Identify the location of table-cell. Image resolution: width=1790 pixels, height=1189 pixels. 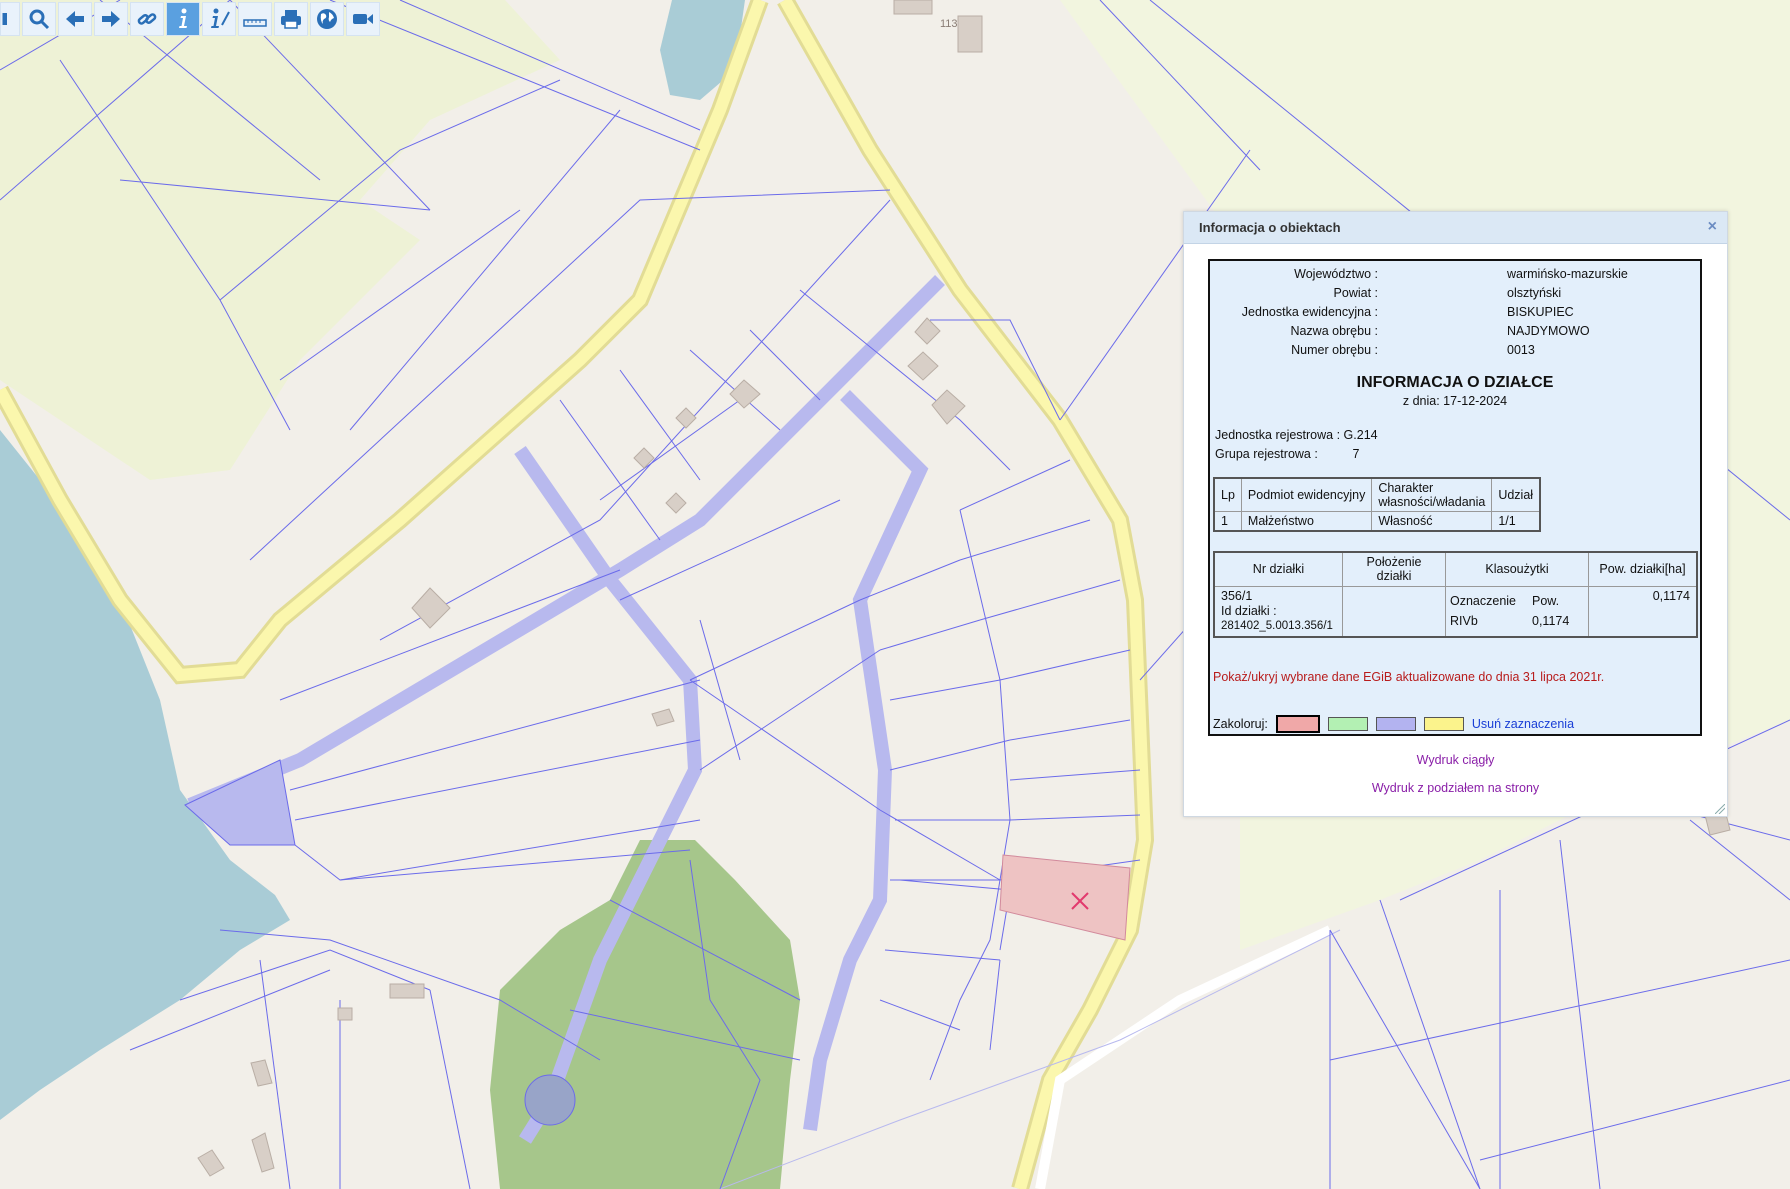
(1394, 611).